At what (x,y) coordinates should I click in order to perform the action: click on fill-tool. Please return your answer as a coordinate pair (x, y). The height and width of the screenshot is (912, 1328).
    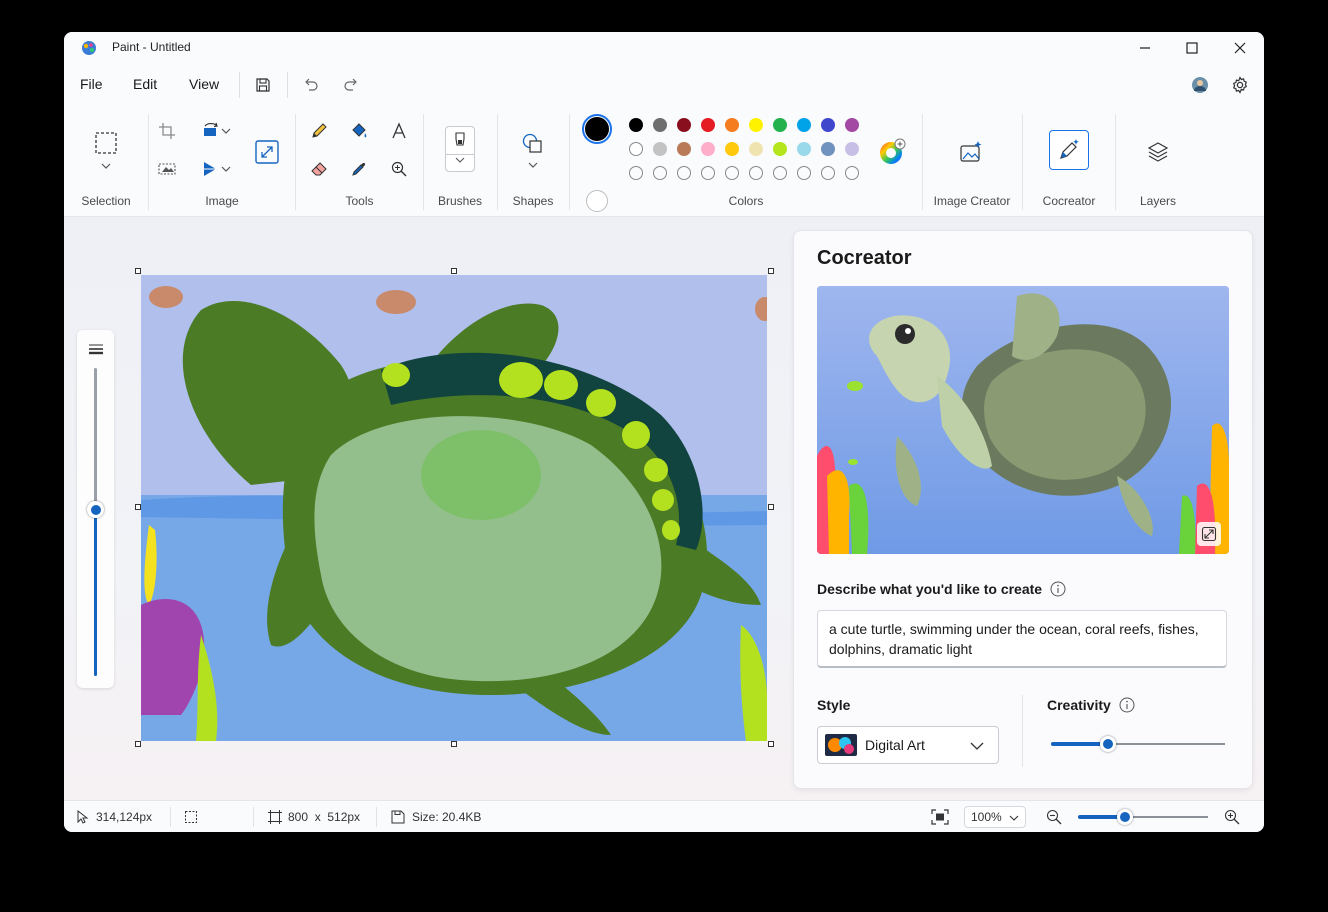
    Looking at the image, I should click on (359, 131).